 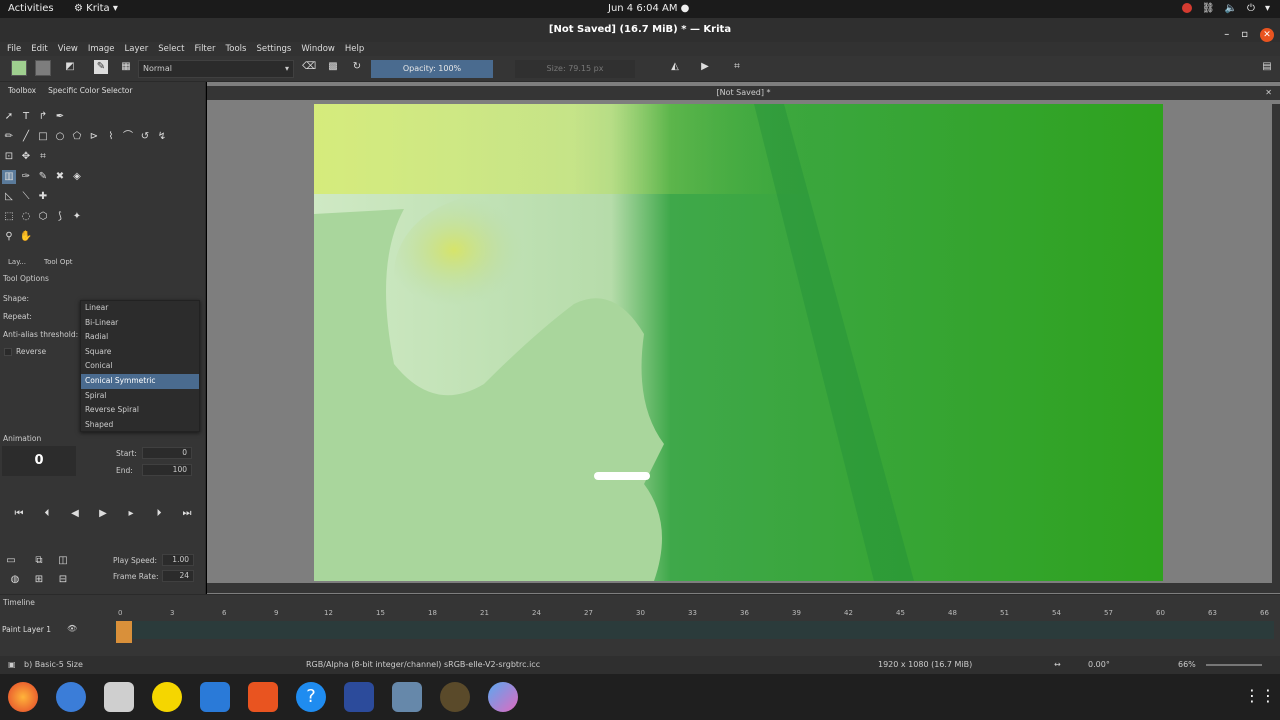 What do you see at coordinates (171, 49) in the screenshot?
I see `menu-select: Select` at bounding box center [171, 49].